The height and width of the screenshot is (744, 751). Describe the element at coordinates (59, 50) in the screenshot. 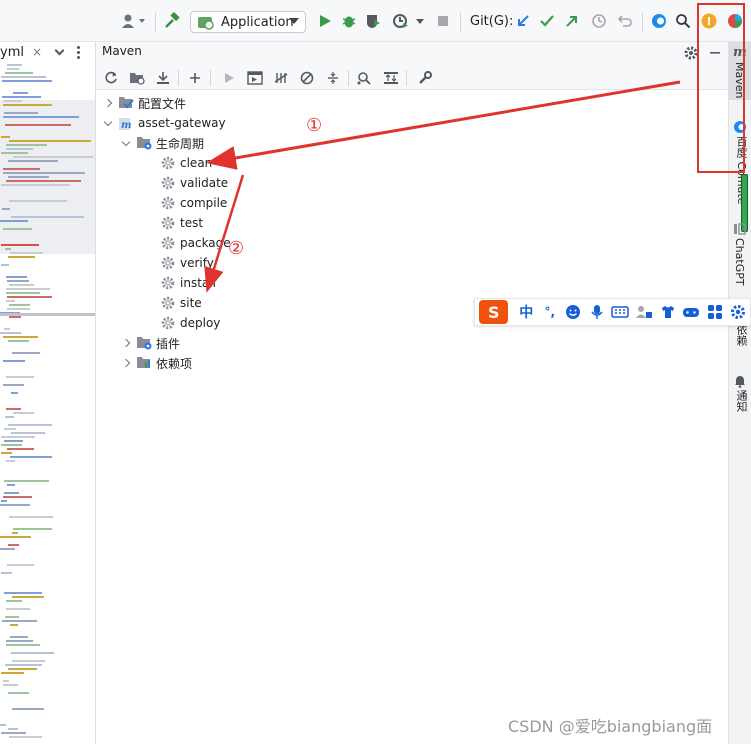

I see `chevron-down-icon` at that location.